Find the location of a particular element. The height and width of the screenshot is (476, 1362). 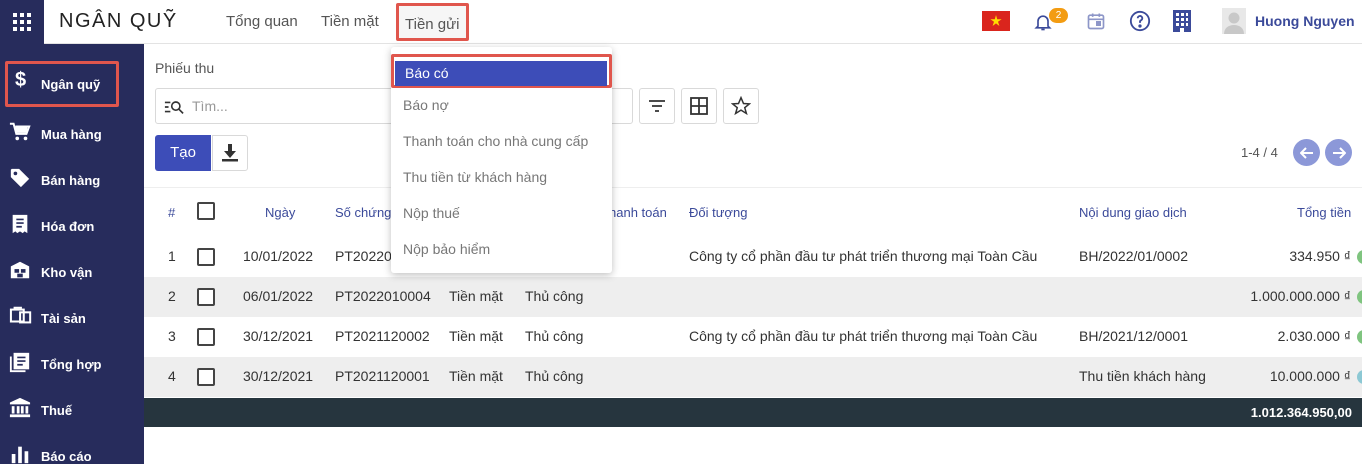

sidebar-item-mua-hang: Mua hàng is located at coordinates (72, 134).